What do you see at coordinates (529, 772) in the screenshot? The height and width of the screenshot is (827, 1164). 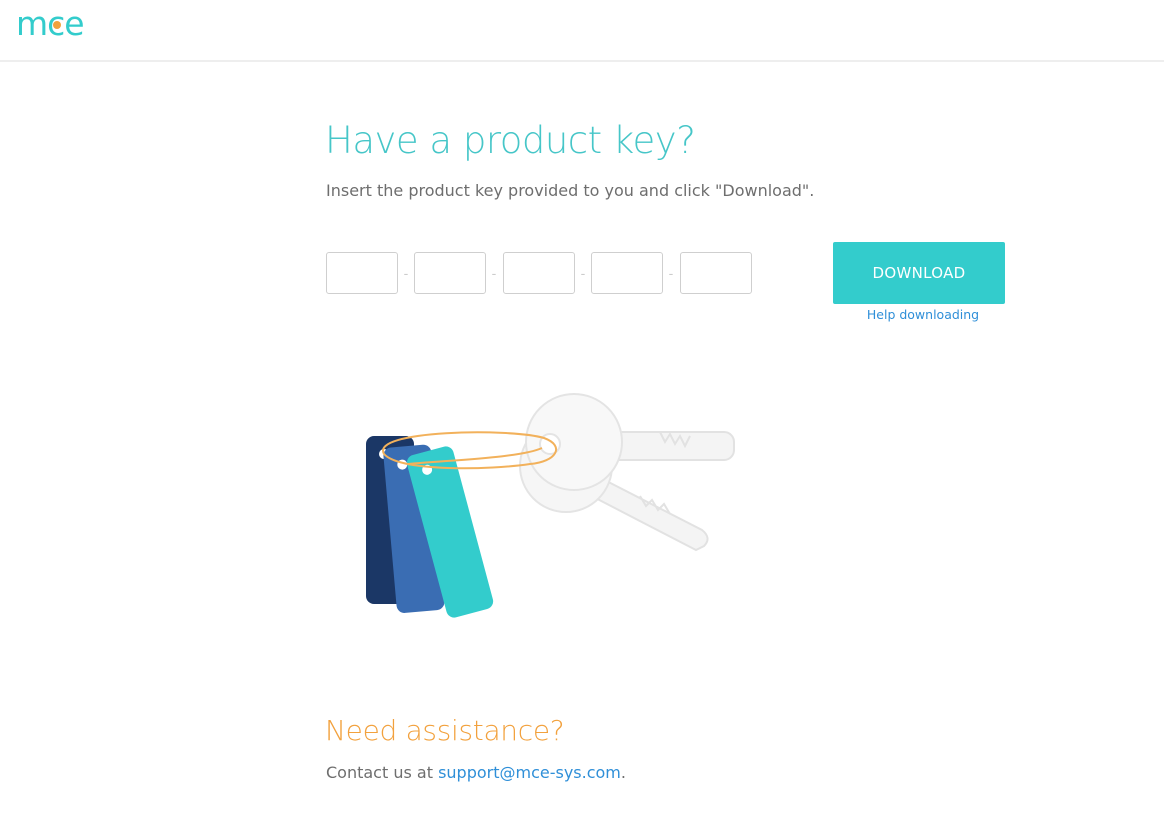 I see `support-email-link: support@mce-sys.com` at bounding box center [529, 772].